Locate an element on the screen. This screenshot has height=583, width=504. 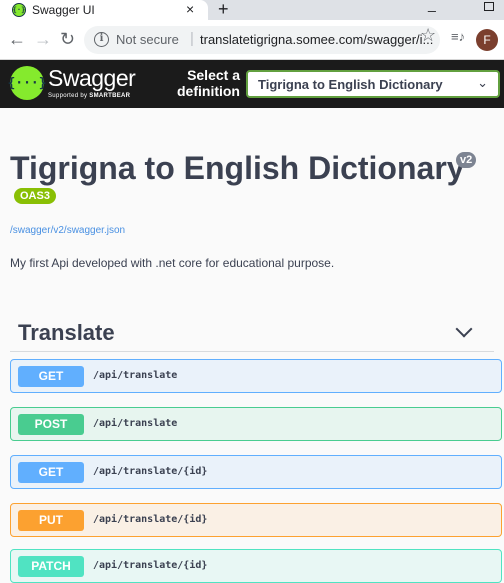
browser-tab-bar: {·} Swagger UI × + _ is located at coordinates (252, 10).